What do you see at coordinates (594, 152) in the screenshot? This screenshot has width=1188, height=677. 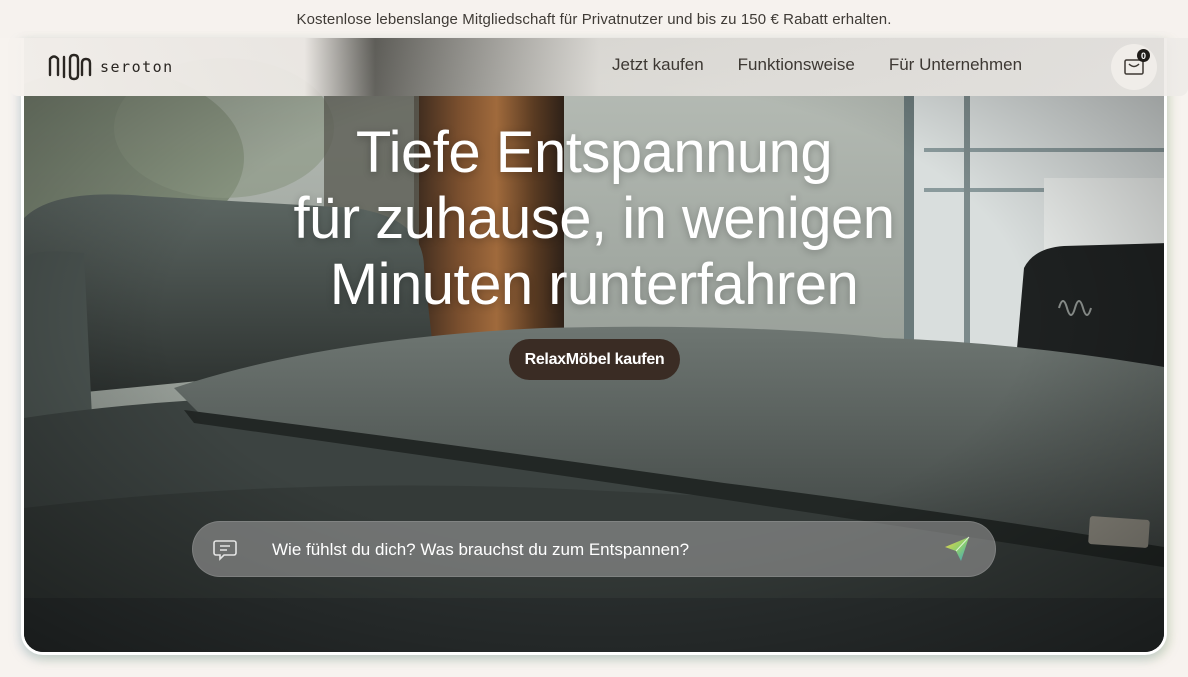 I see `headline-line-1: Tiefe Entspannung` at bounding box center [594, 152].